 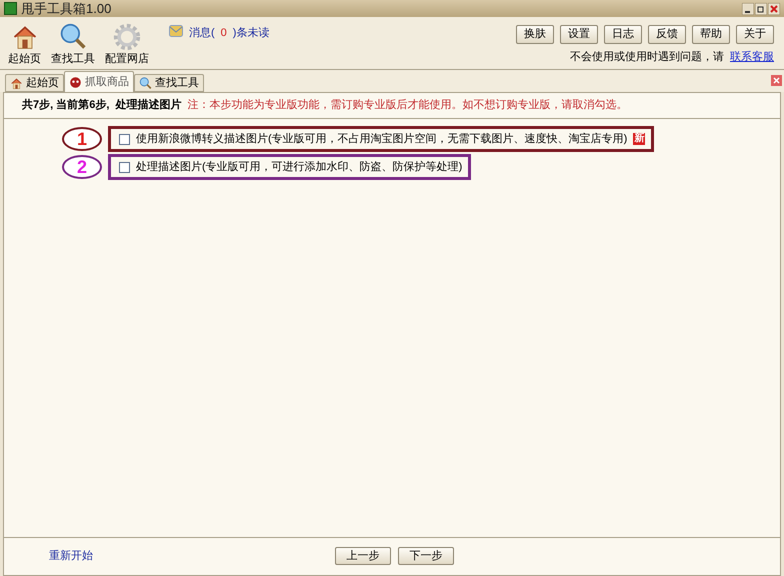 I want to click on toolbar-button: 配置网店, so click(x=127, y=44).